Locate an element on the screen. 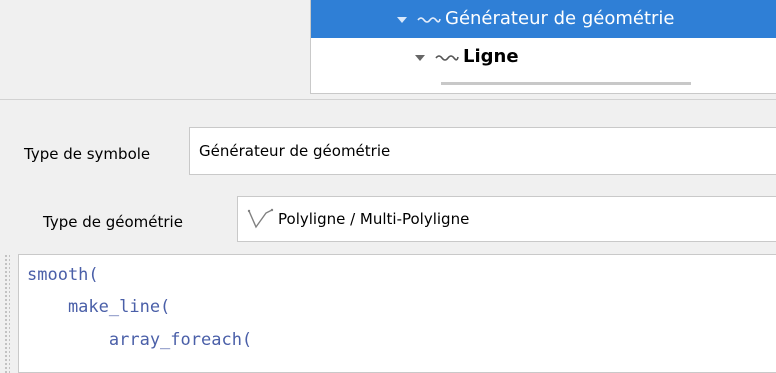  splitter is located at coordinates (388, 99).